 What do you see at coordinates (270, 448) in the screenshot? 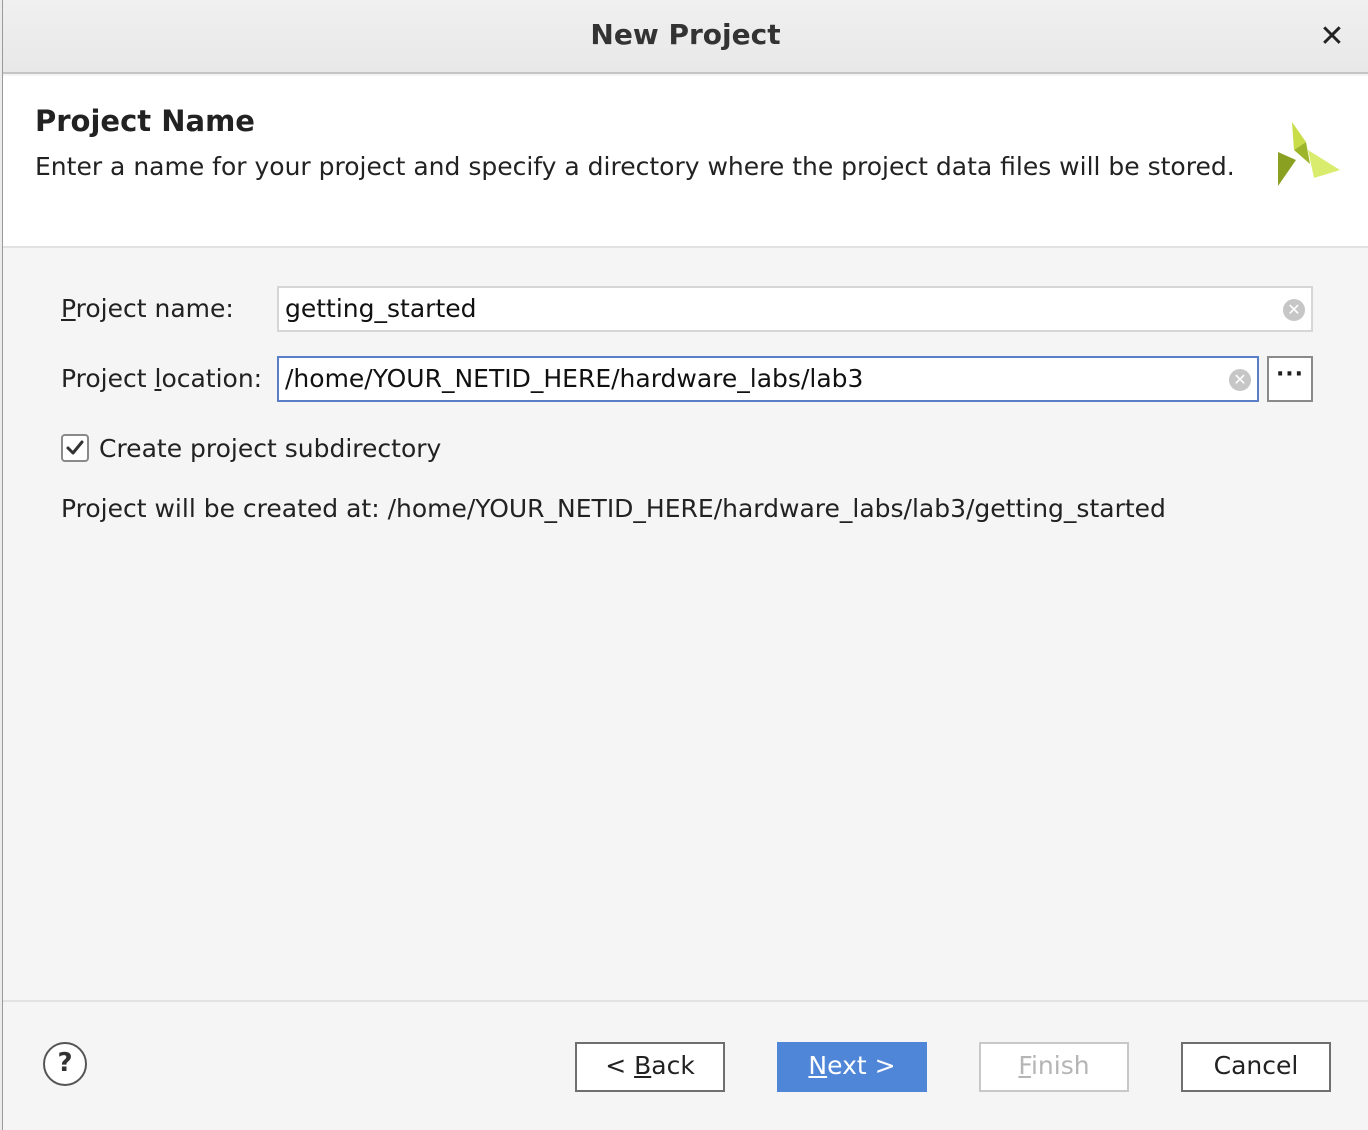
I see `create-subdirectory-label: Create project subdirectory` at bounding box center [270, 448].